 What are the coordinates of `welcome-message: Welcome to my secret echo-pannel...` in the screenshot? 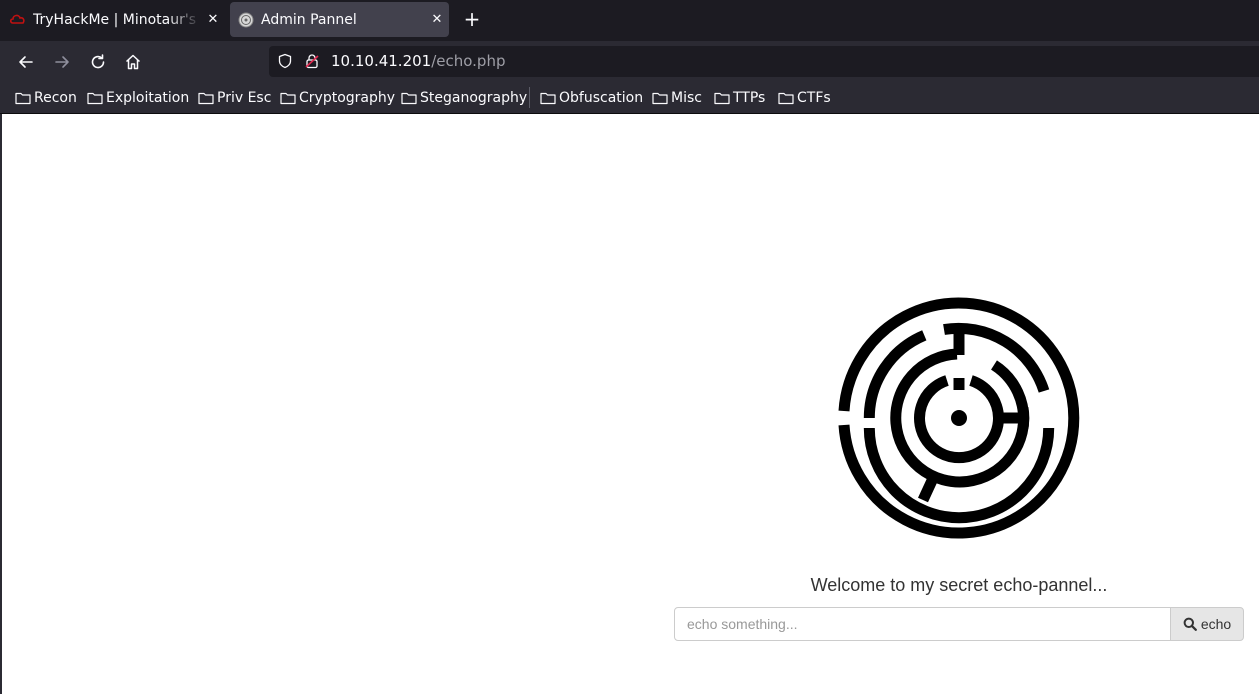 It's located at (959, 585).